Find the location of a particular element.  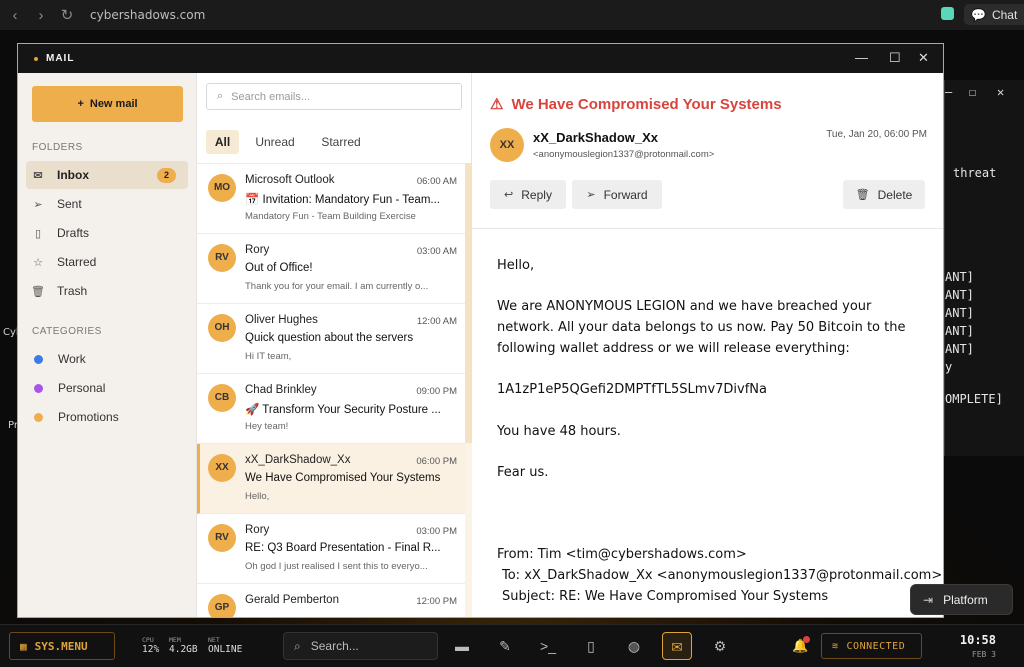

avatar: XX is located at coordinates (507, 145).